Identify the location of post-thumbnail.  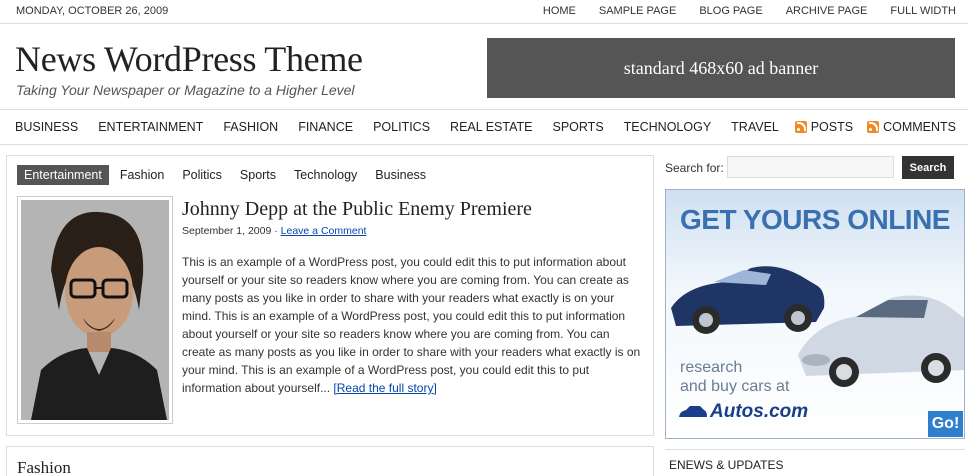
(95, 310).